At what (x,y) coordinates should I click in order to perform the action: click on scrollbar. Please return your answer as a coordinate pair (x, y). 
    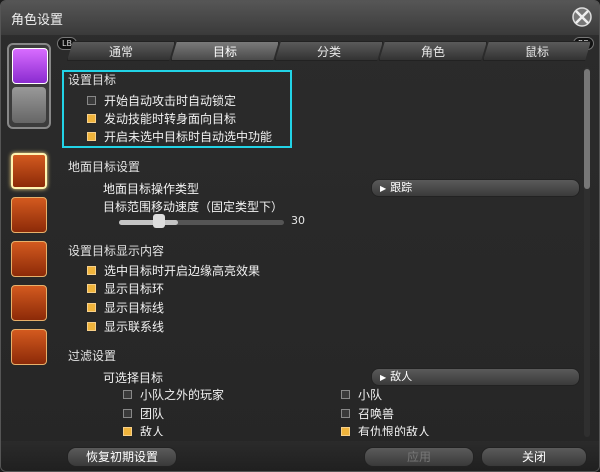
    Looking at the image, I should click on (587, 252).